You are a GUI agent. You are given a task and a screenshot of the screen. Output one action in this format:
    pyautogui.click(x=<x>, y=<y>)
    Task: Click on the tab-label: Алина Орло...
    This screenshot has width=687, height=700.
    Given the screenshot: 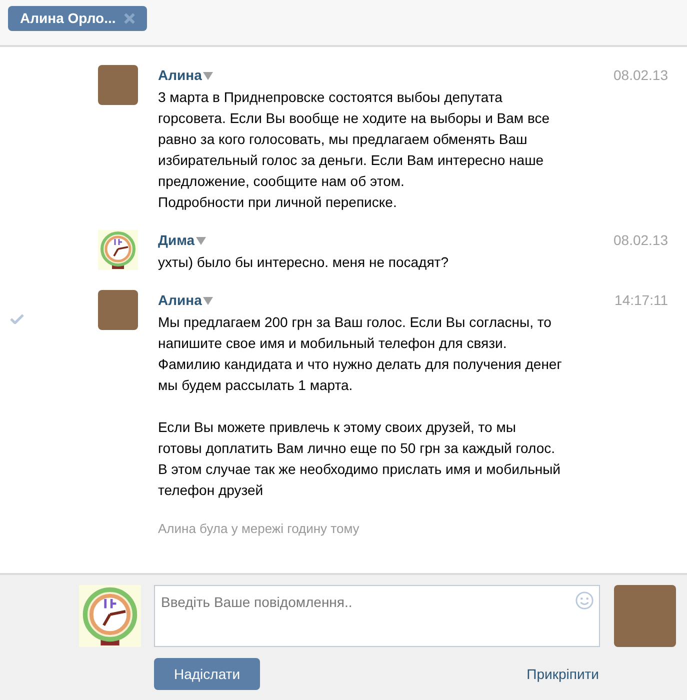 What is the action you would take?
    pyautogui.click(x=68, y=18)
    